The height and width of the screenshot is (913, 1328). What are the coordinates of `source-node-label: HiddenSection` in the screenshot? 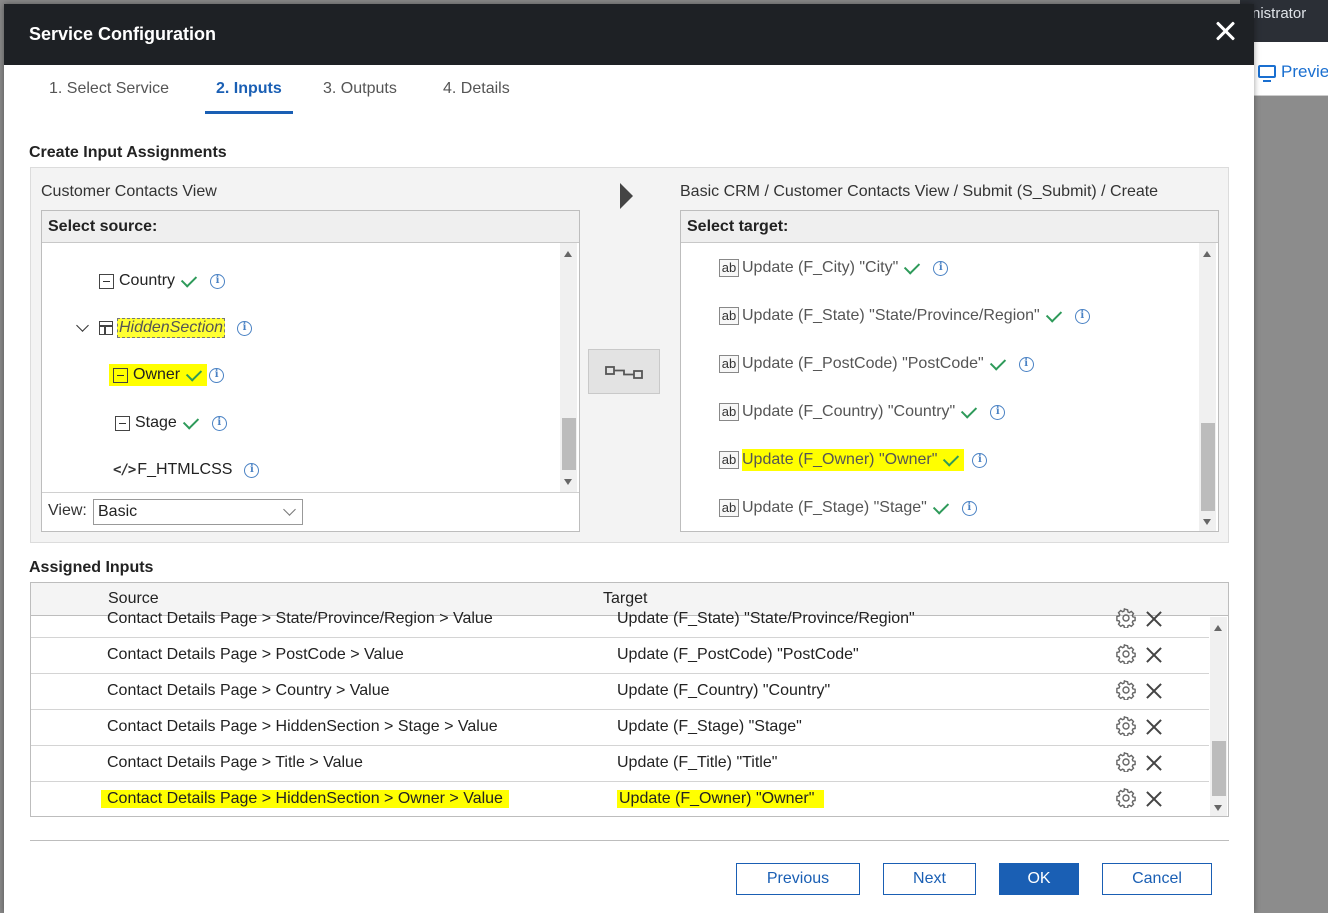 It's located at (171, 328).